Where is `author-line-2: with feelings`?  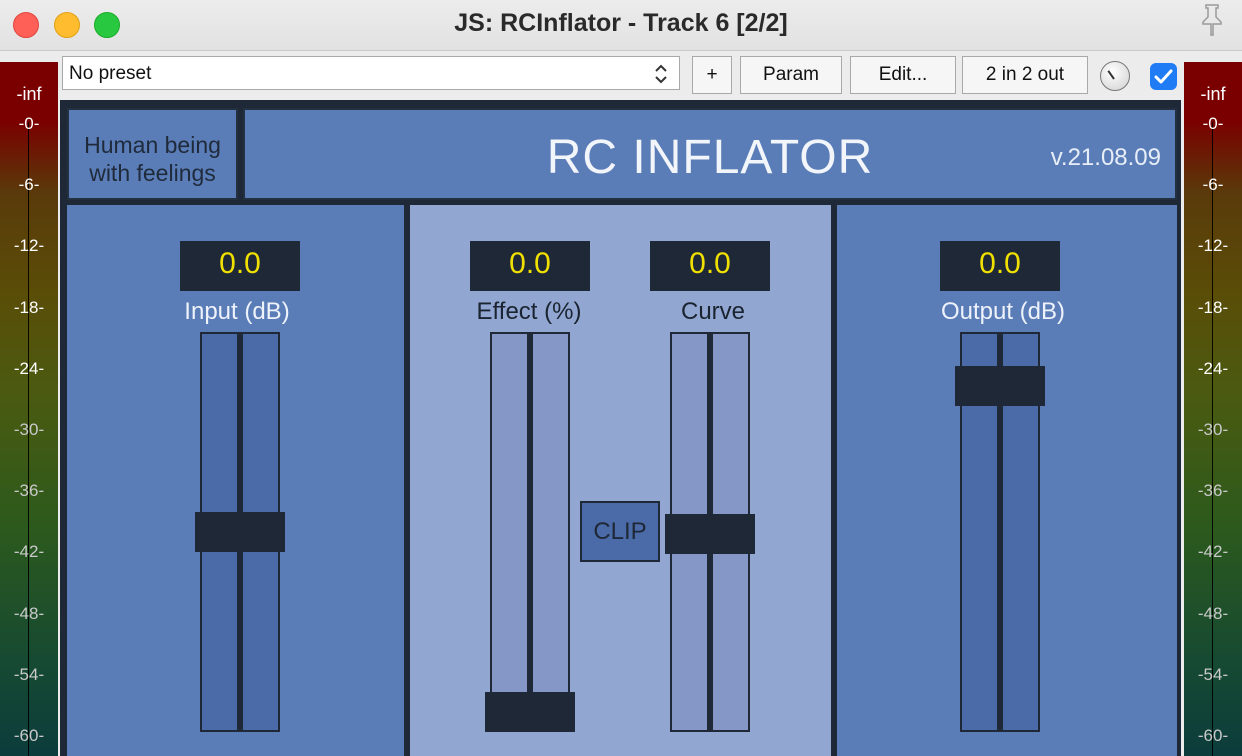 author-line-2: with feelings is located at coordinates (152, 173).